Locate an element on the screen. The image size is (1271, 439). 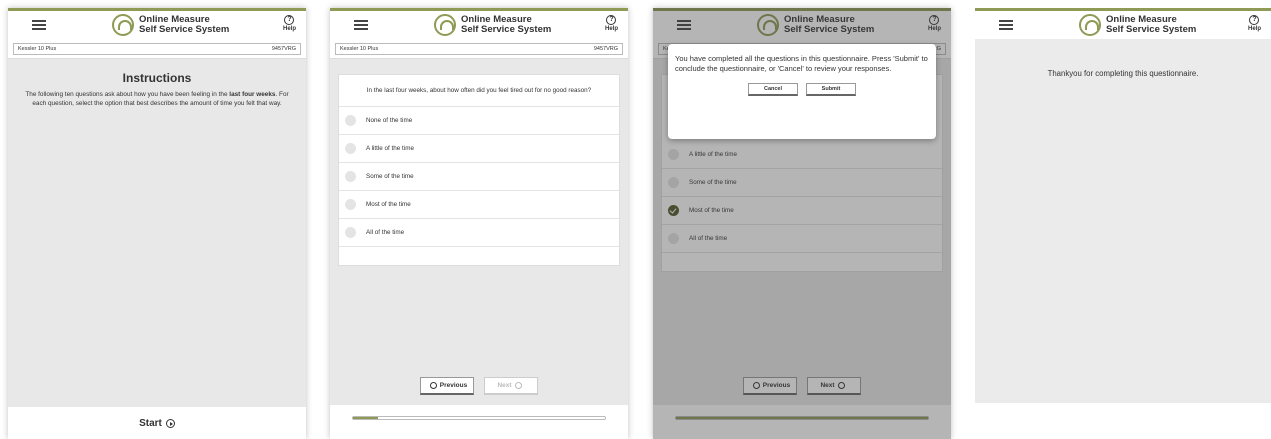
answer-option: Some of the time is located at coordinates (479, 177).